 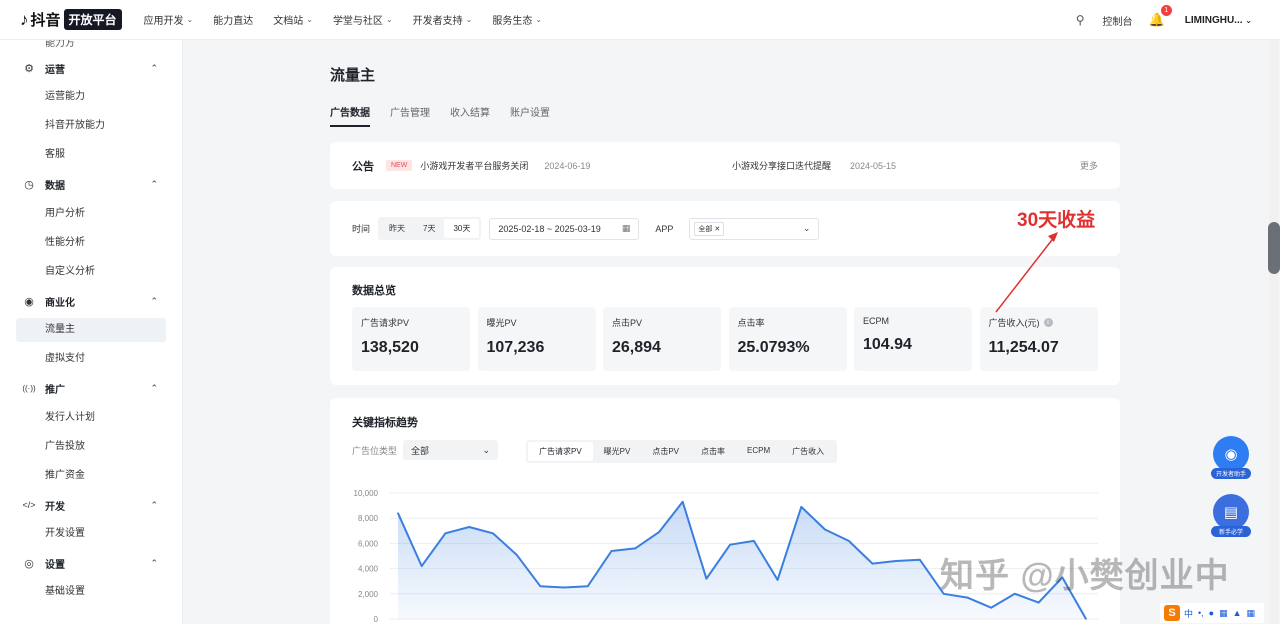 What do you see at coordinates (1274, 248) in the screenshot?
I see `scrollbar-handle` at bounding box center [1274, 248].